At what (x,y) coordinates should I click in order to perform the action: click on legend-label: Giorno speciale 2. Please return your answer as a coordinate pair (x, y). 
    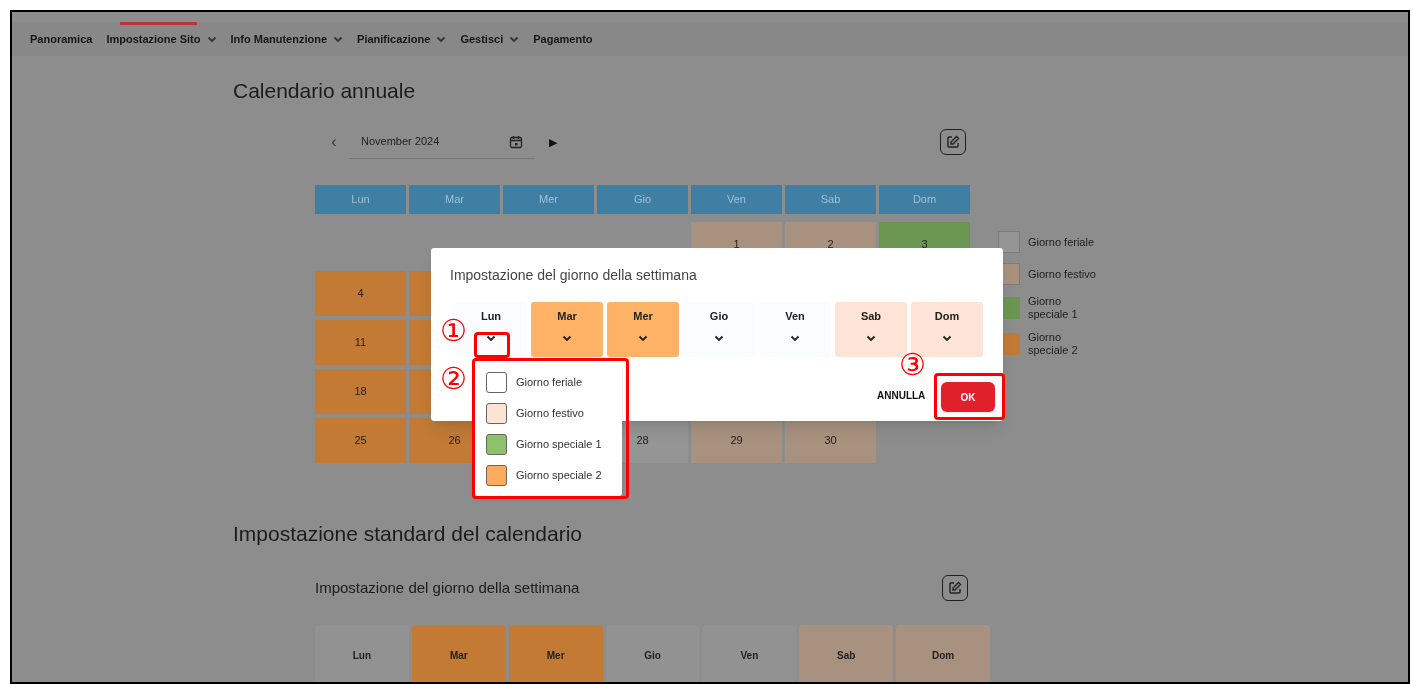
    Looking at the image, I should click on (1053, 344).